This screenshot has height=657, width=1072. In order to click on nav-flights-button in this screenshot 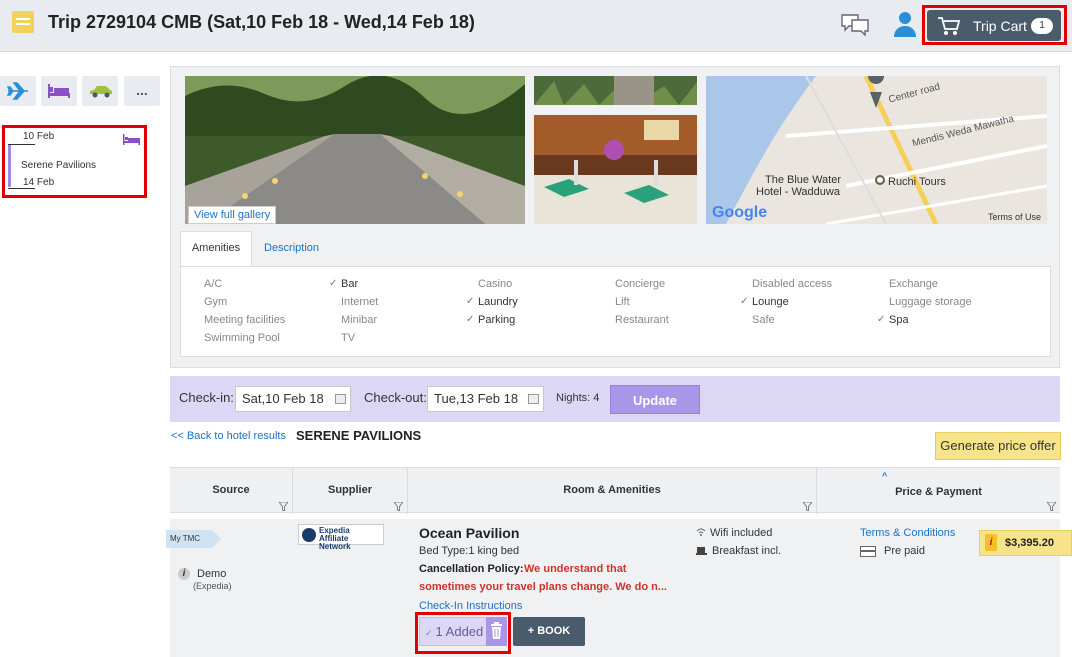, I will do `click(18, 91)`.